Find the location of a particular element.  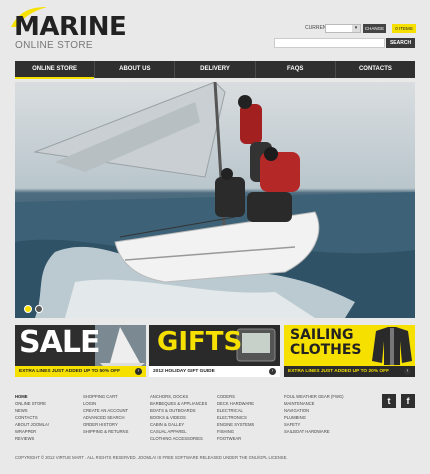

footer-link: ELECTRONICS is located at coordinates (235, 417).